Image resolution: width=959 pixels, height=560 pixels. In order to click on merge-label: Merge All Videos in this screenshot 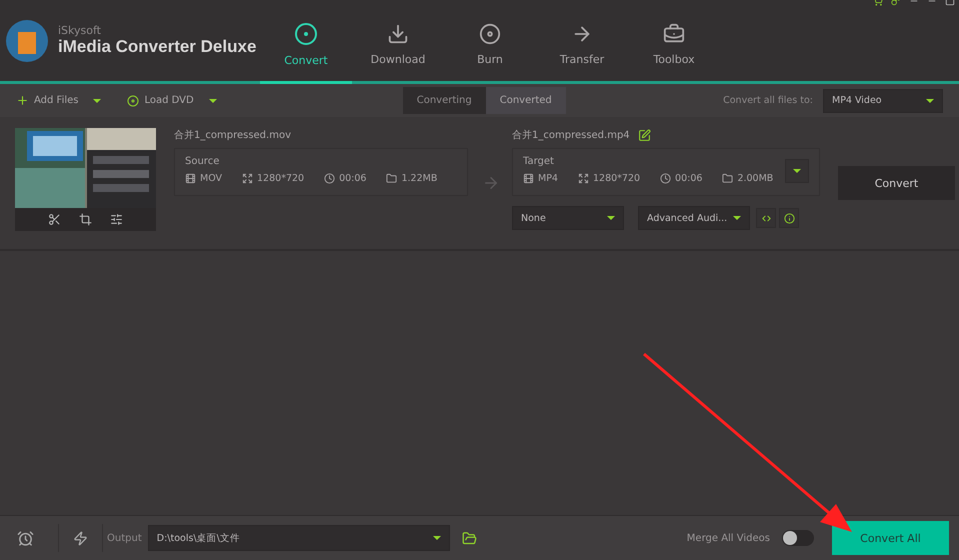, I will do `click(728, 538)`.